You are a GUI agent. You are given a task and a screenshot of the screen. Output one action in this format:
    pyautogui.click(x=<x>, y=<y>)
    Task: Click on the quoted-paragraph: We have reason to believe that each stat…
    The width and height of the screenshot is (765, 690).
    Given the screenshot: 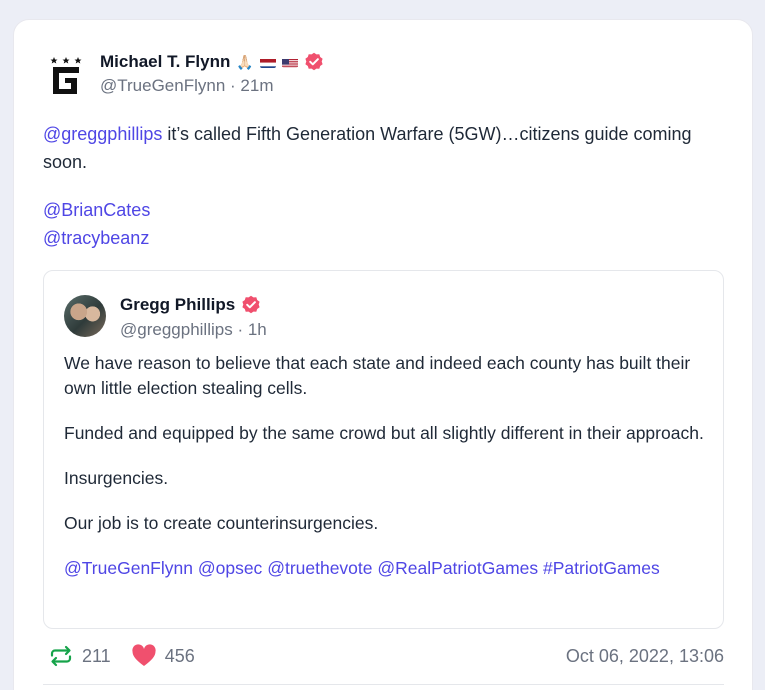 What is the action you would take?
    pyautogui.click(x=377, y=375)
    